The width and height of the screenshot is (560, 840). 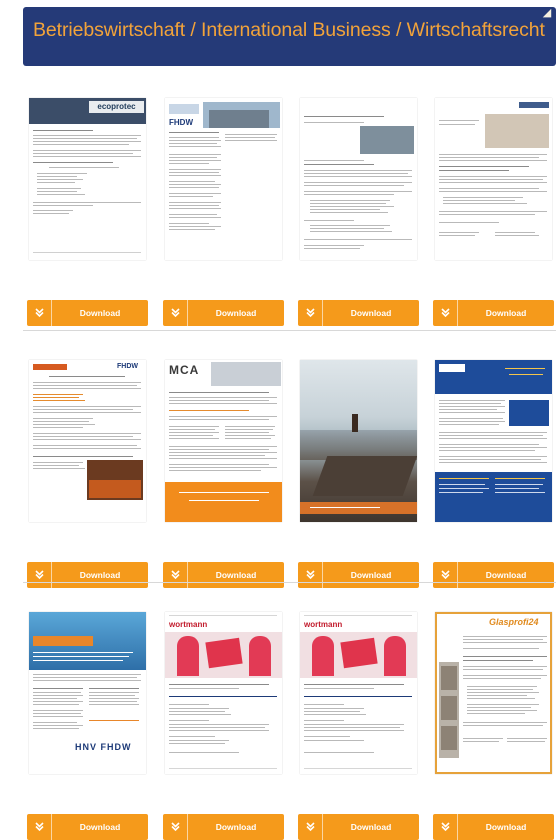 I want to click on document-card: Glasprofi24 Download, so click(x=493, y=726).